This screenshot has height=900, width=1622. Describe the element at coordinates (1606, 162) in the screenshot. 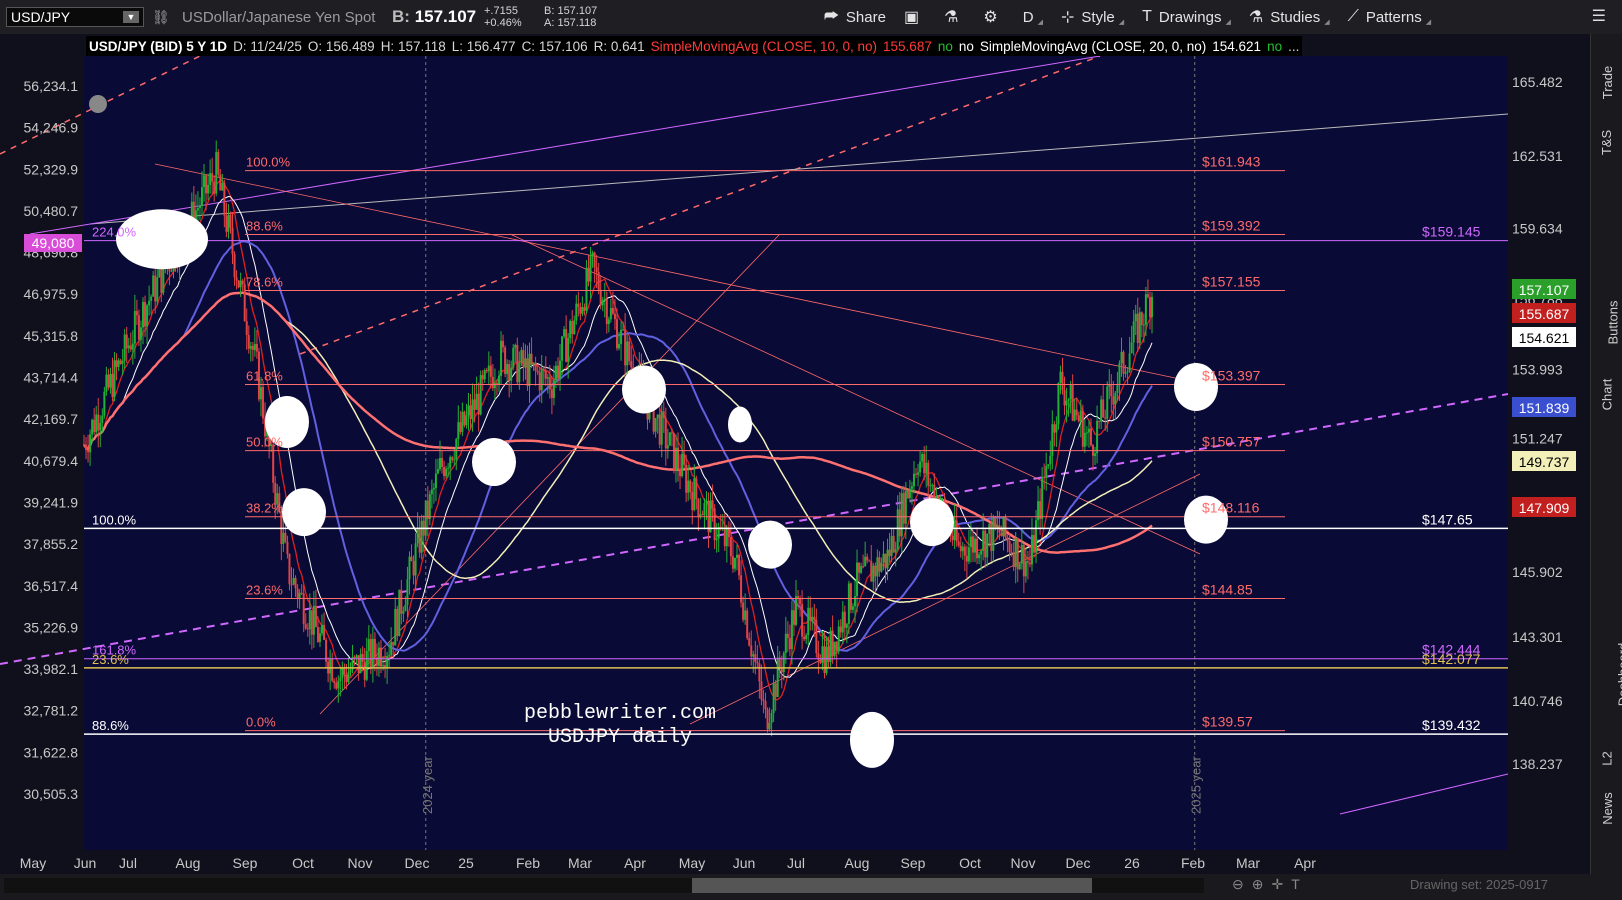

I see `right-tab-t-s: T&S` at that location.